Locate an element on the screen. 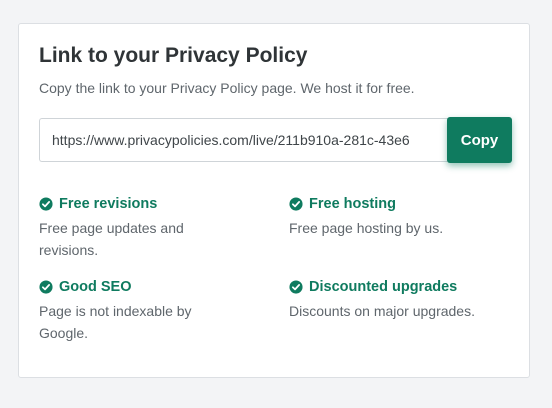  feature-title: Free revisions is located at coordinates (108, 204).